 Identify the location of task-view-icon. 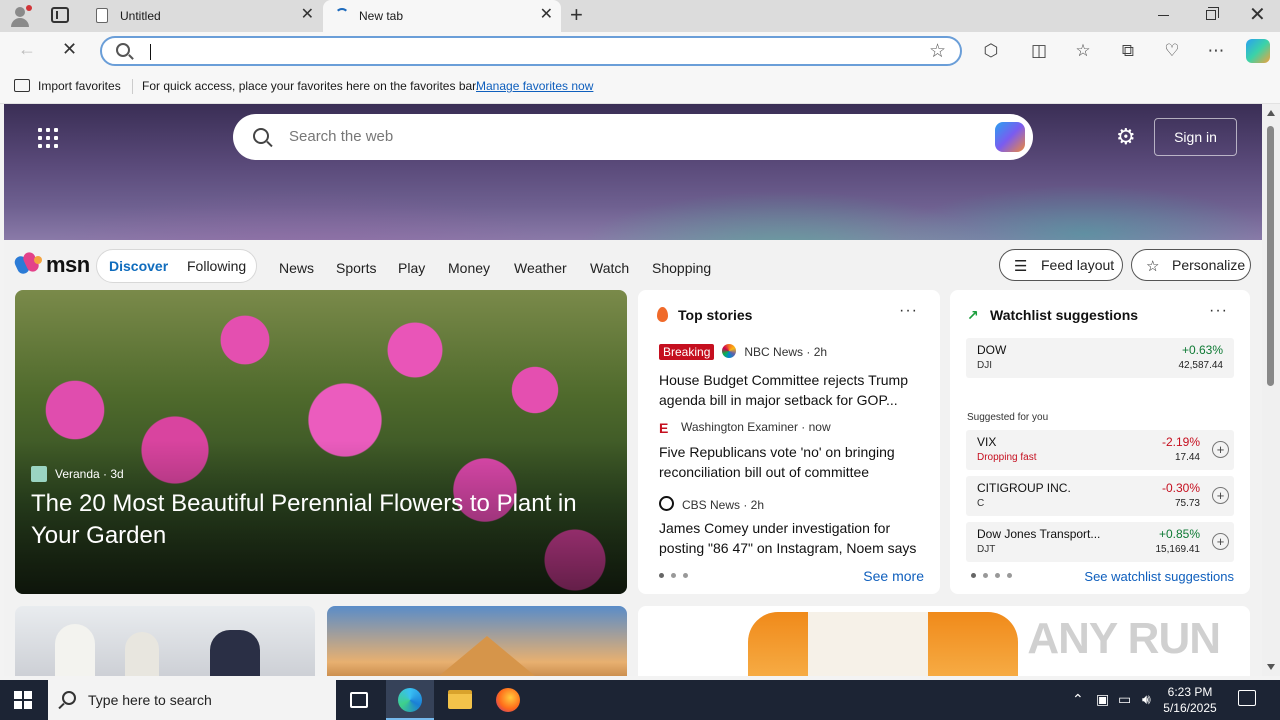
(359, 700).